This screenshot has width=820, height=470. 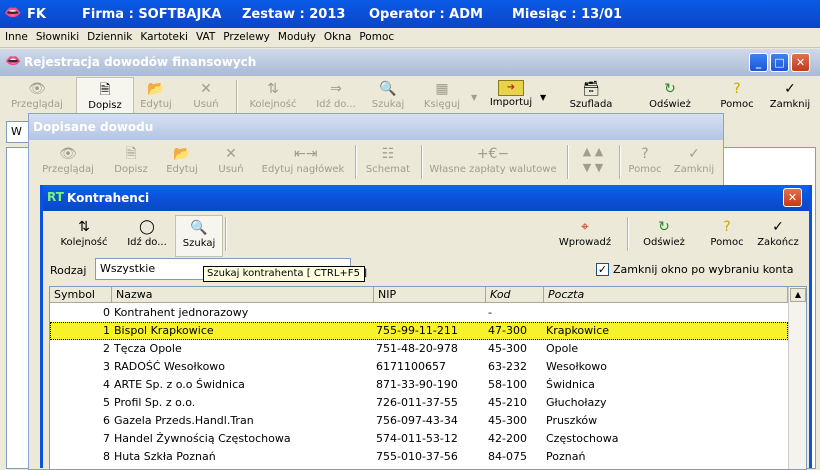 I want to click on menu-slowniki: Słowniki, so click(x=56, y=35).